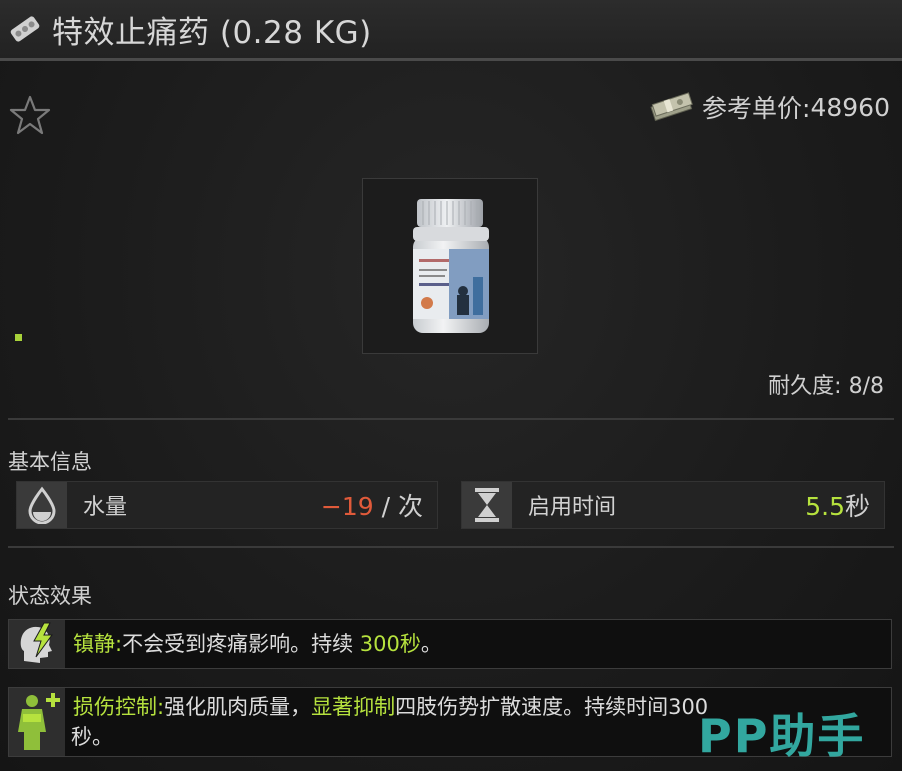 The image size is (902, 771). I want to click on status-indicator-dot, so click(18, 337).